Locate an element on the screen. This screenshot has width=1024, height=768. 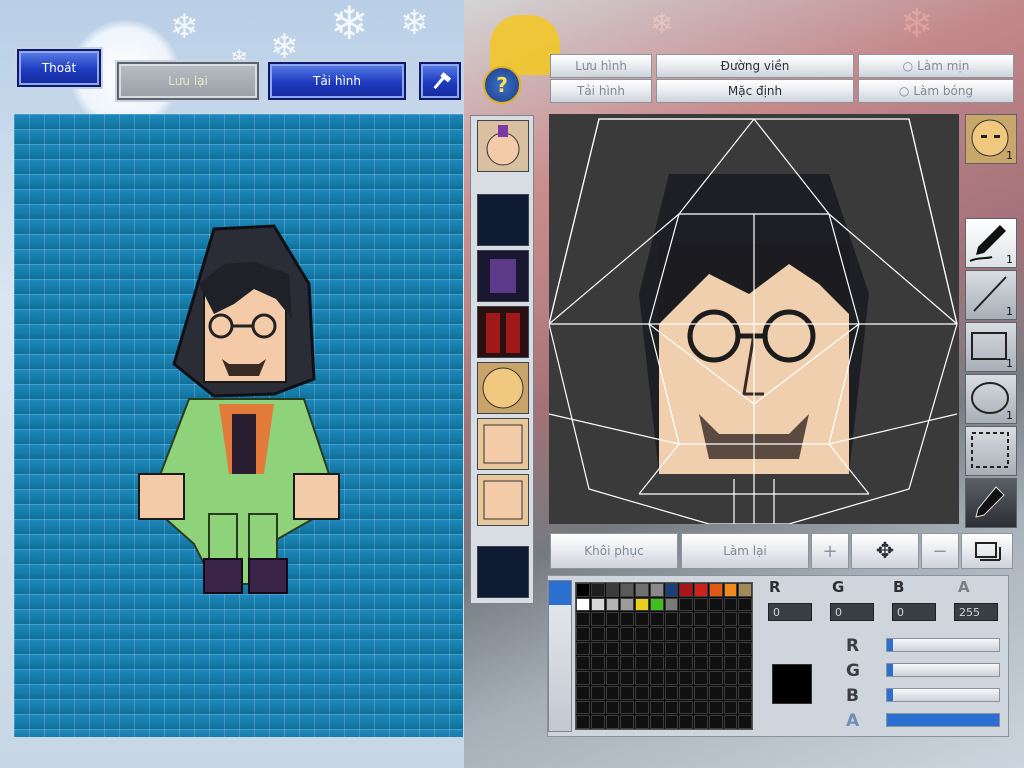
part-body-thumbnail is located at coordinates (503, 276).